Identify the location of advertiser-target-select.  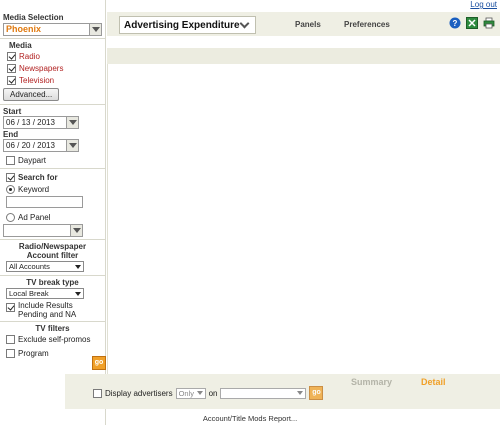
(263, 393).